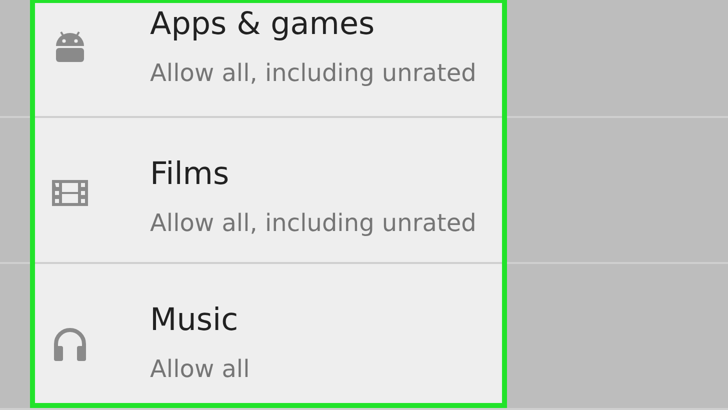 Image resolution: width=728 pixels, height=410 pixels. What do you see at coordinates (313, 24) in the screenshot?
I see `setting-title: Apps & games` at bounding box center [313, 24].